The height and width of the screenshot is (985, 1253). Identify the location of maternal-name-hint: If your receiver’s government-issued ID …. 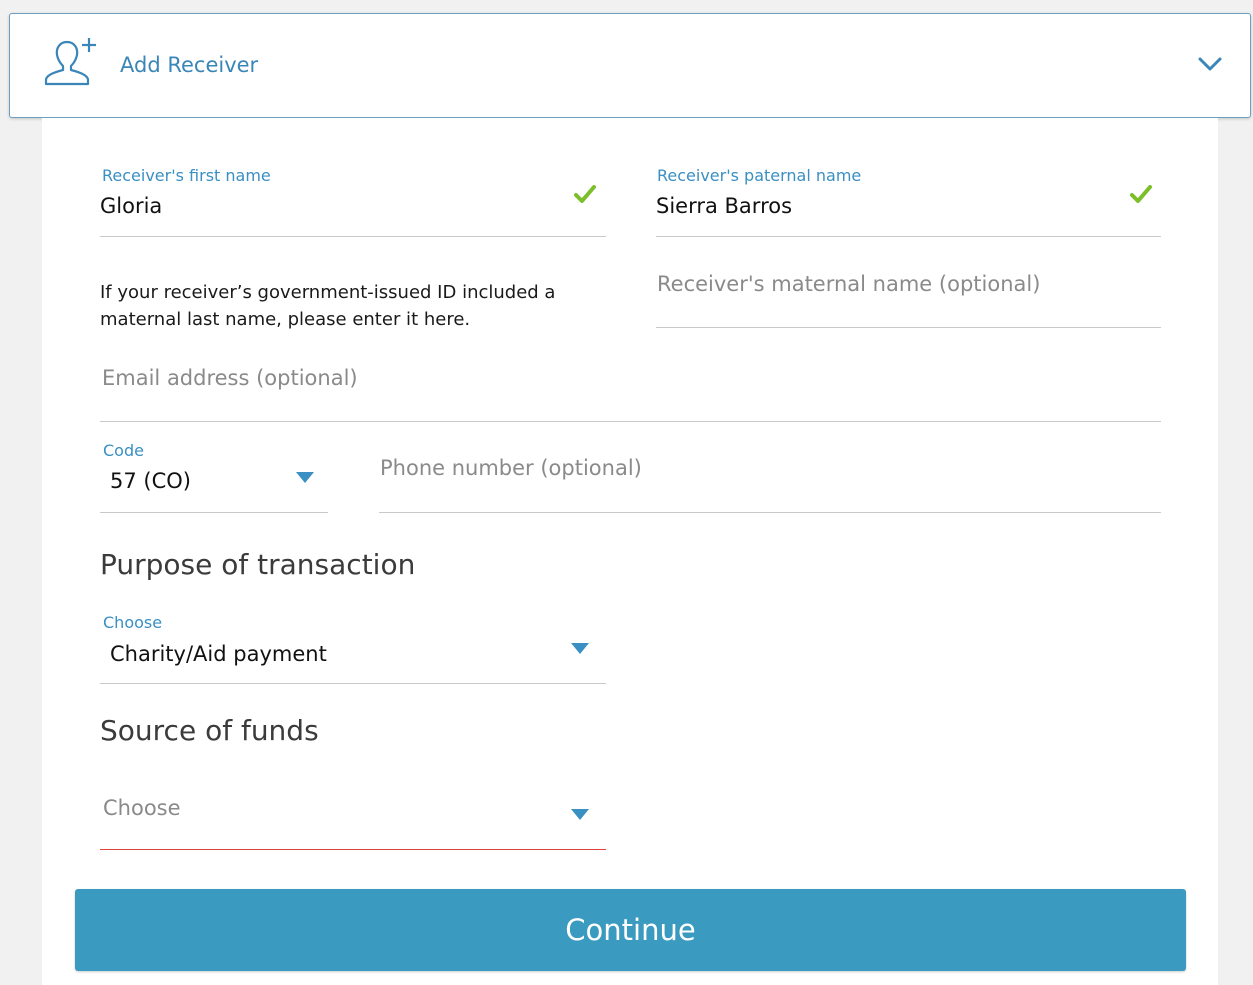
(328, 306).